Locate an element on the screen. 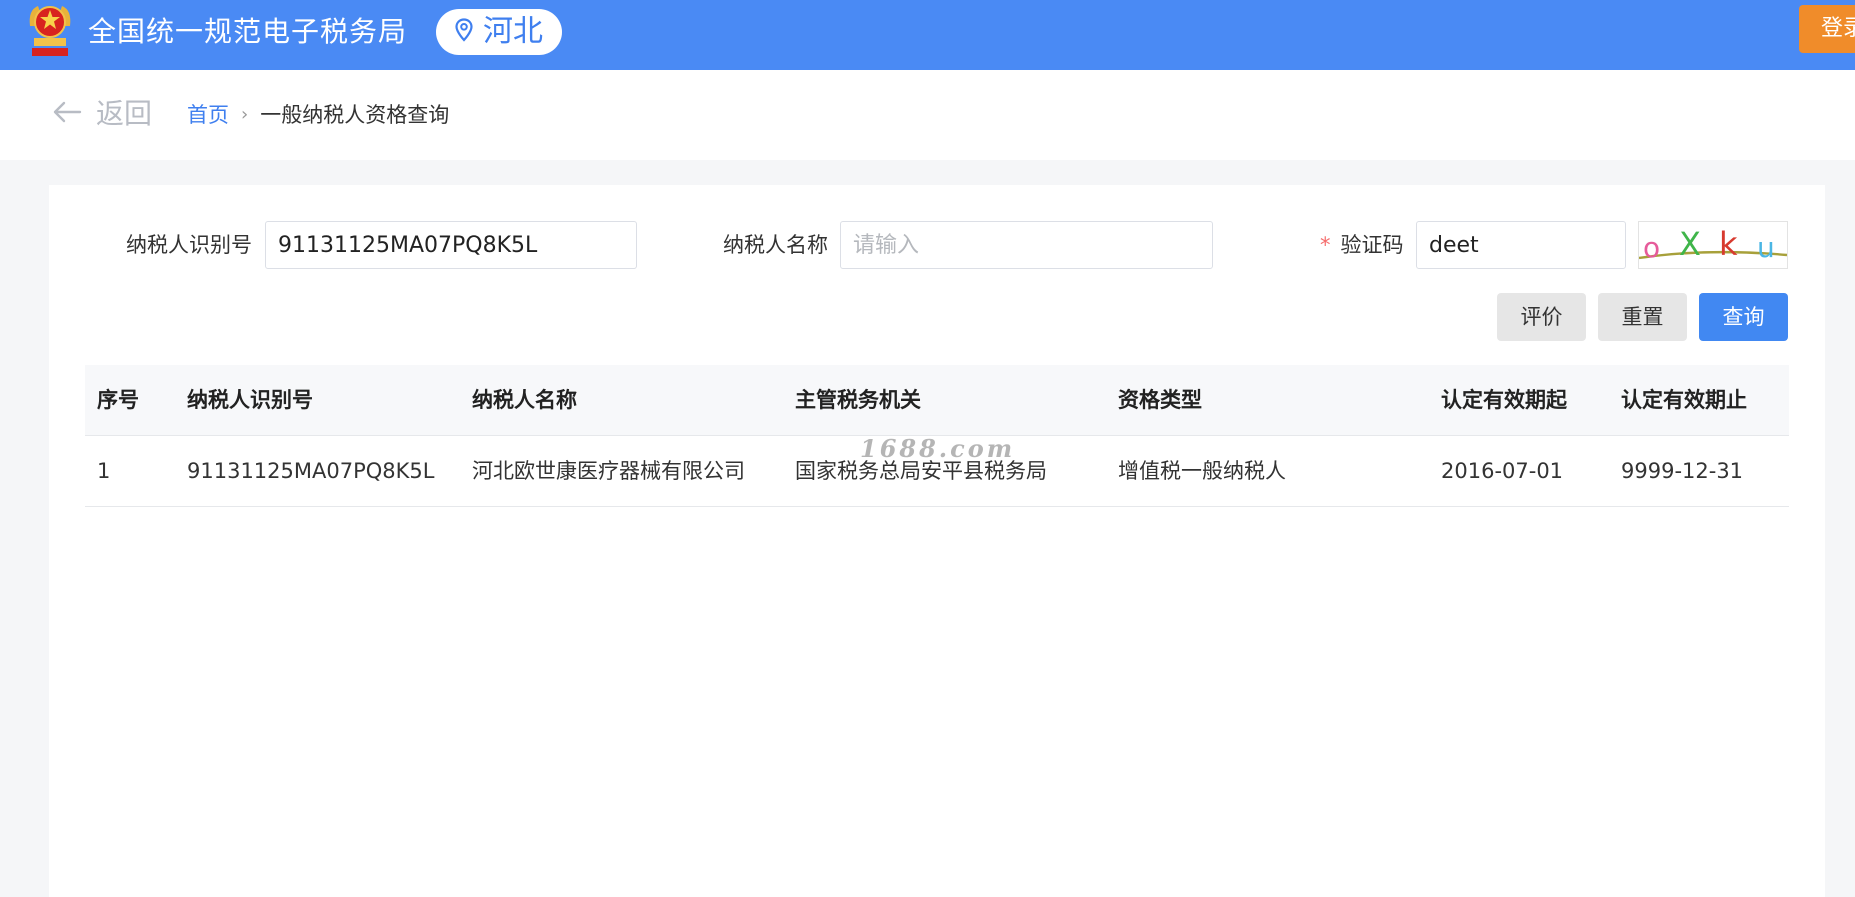  captcha-char-4: u is located at coordinates (1766, 247).